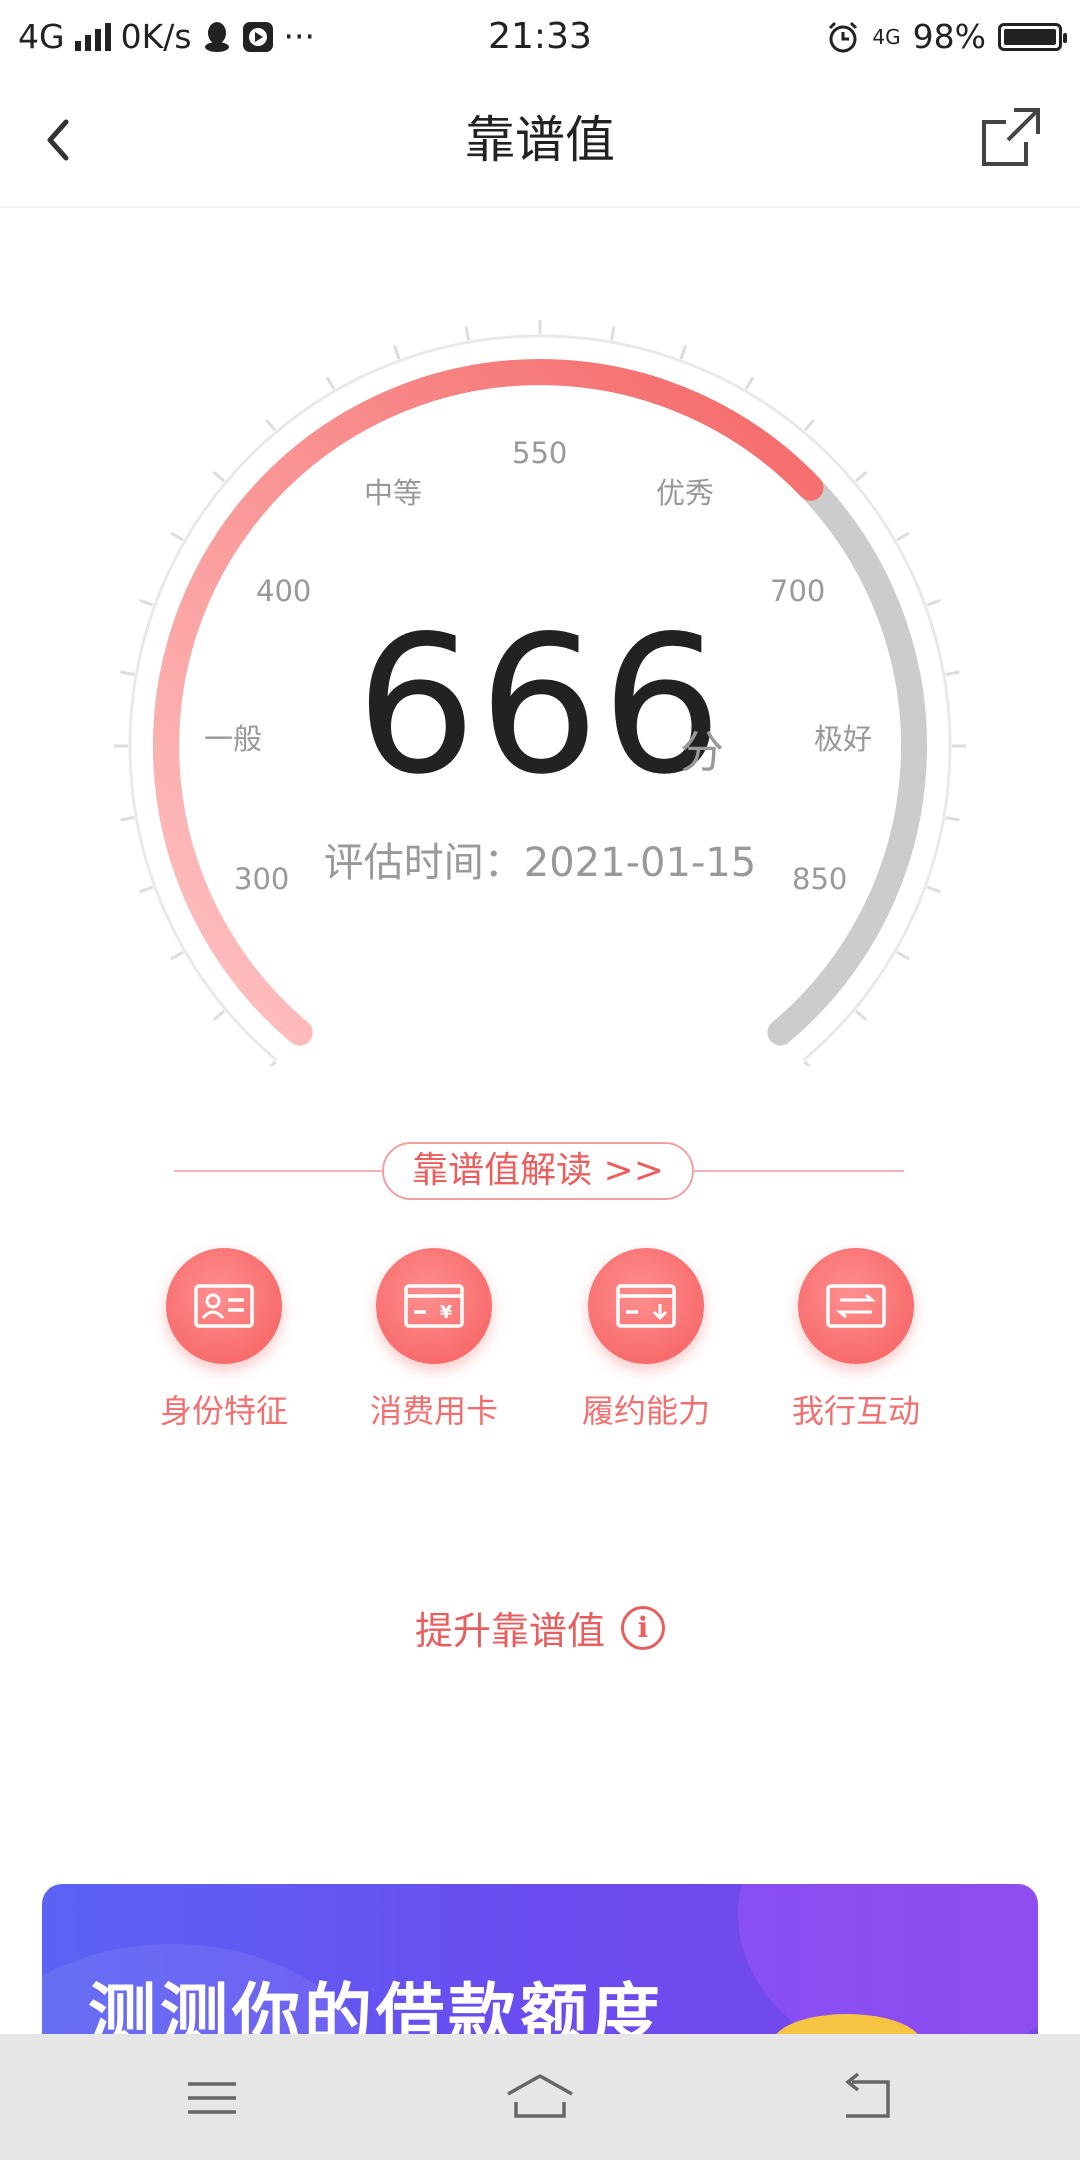 The image size is (1080, 2160). I want to click on evaluation-time: 评估时间：2021-01-15, so click(540, 859).